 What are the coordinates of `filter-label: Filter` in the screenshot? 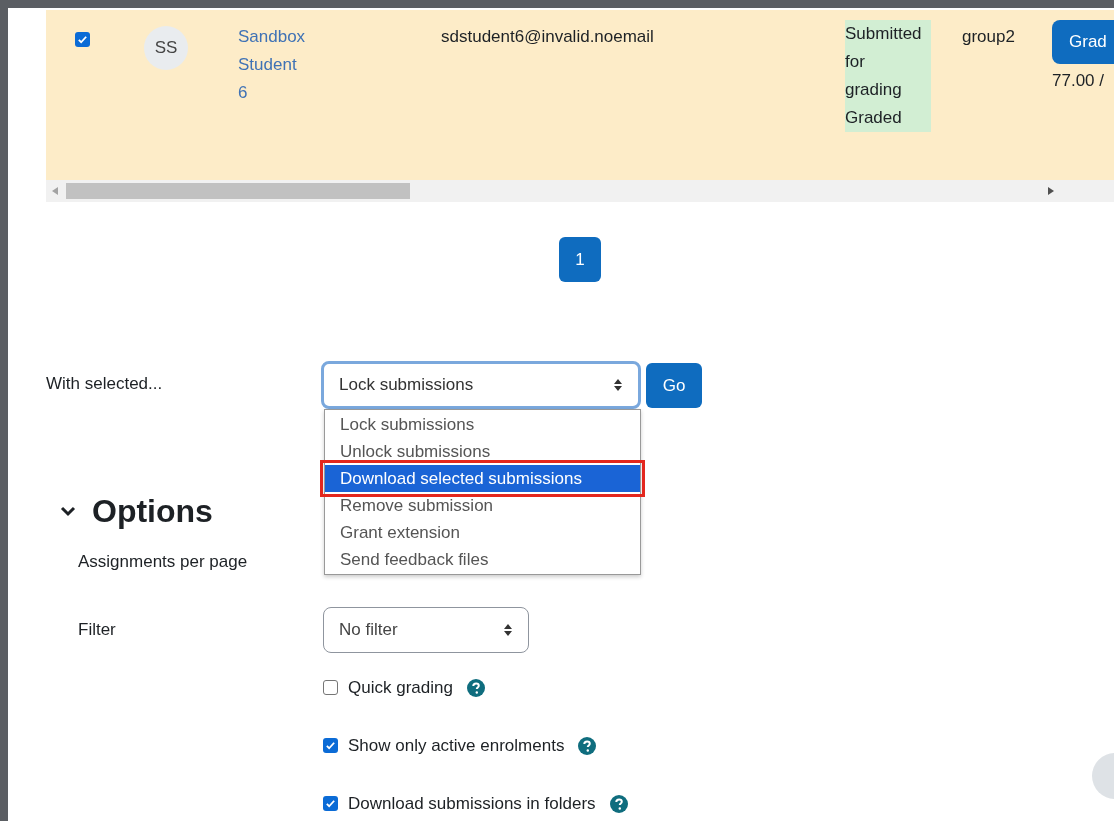 It's located at (97, 629).